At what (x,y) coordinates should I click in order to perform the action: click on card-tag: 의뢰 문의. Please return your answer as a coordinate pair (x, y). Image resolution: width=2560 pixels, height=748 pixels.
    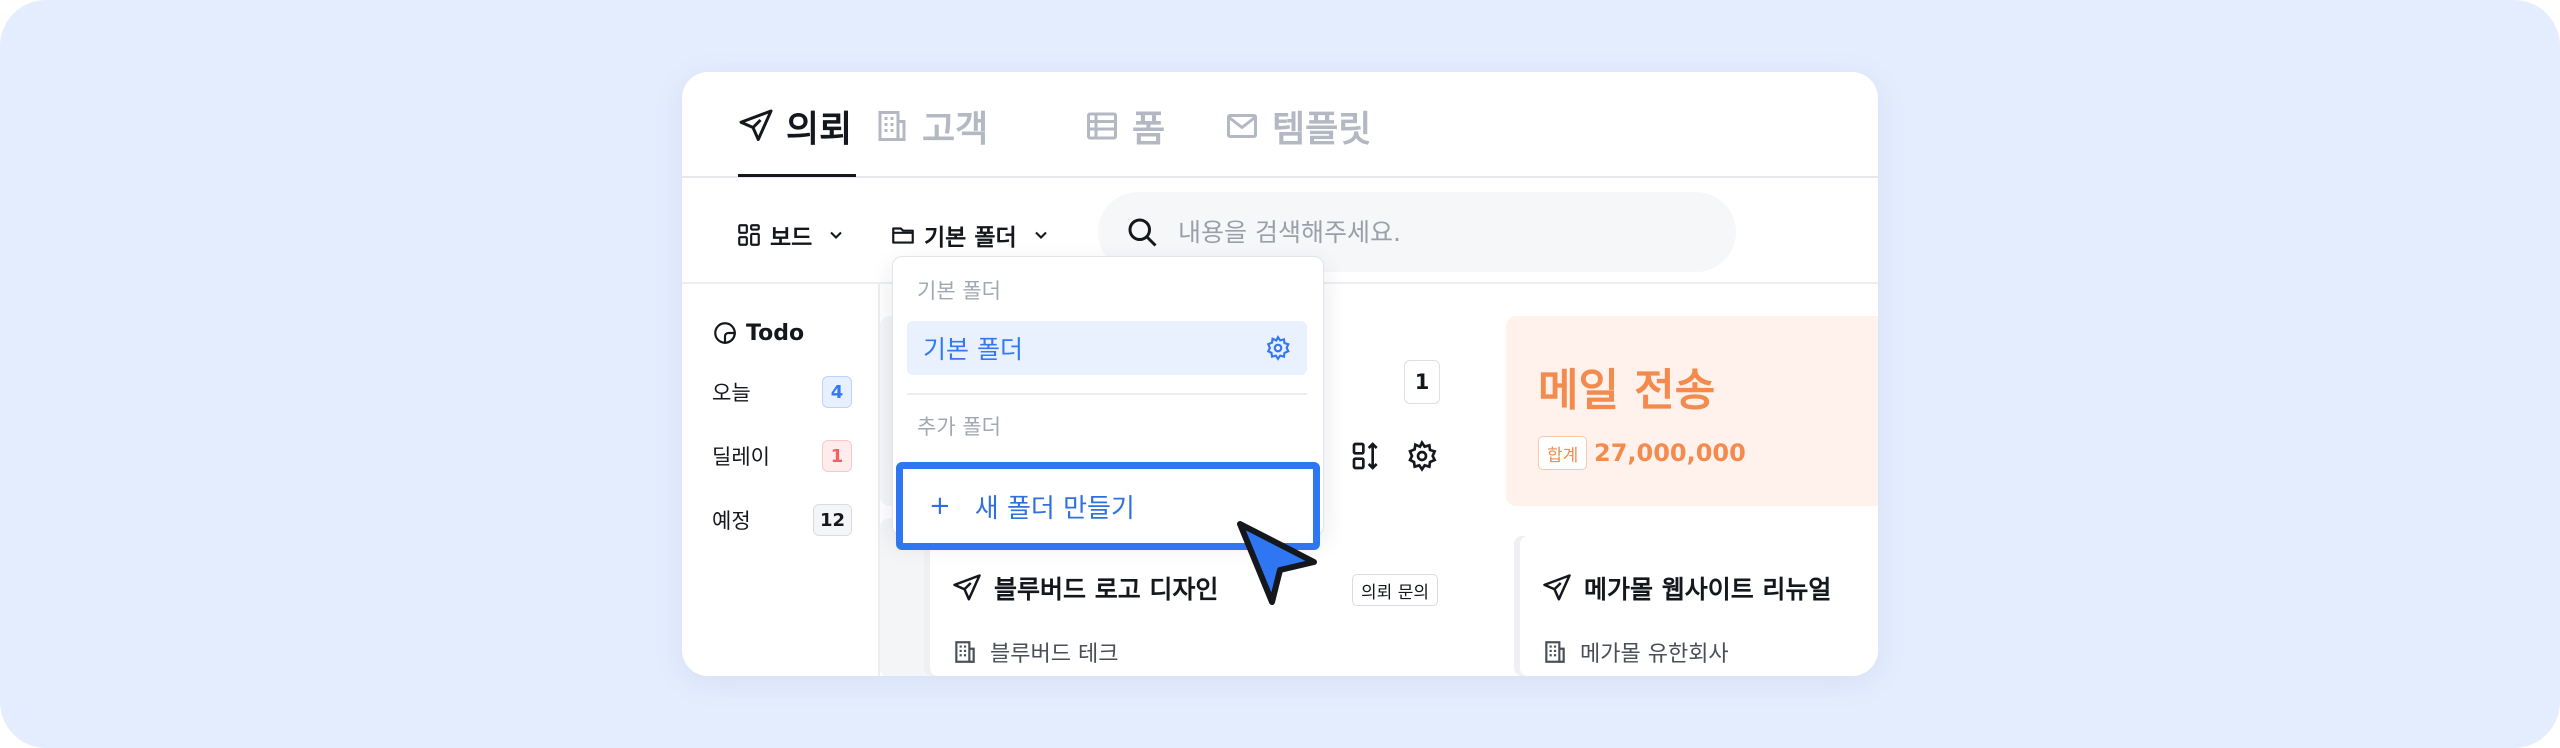
    Looking at the image, I should click on (1395, 590).